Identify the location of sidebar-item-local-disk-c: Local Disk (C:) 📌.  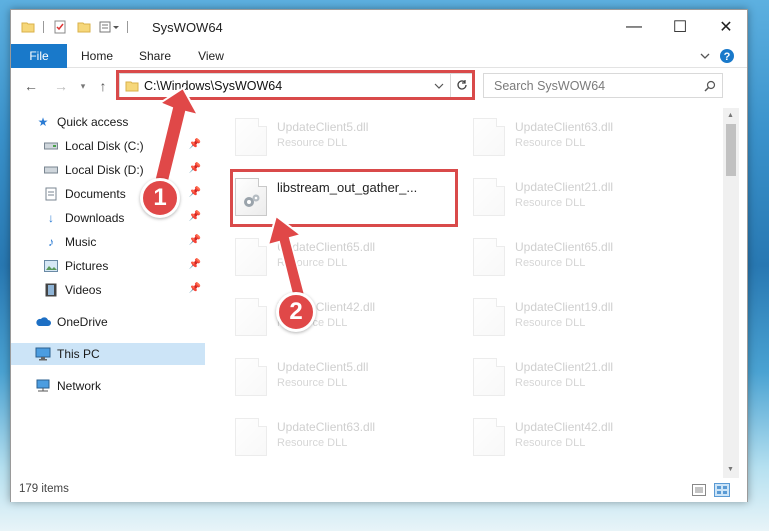
(108, 146).